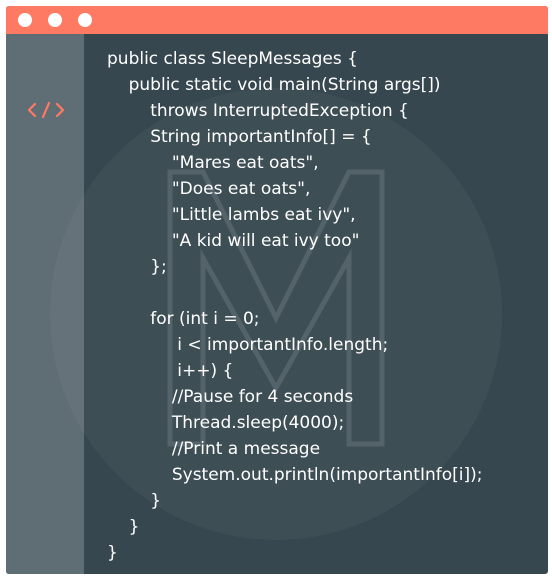 The width and height of the screenshot is (552, 578). I want to click on code-line: throws InterruptedException {, so click(258, 111).